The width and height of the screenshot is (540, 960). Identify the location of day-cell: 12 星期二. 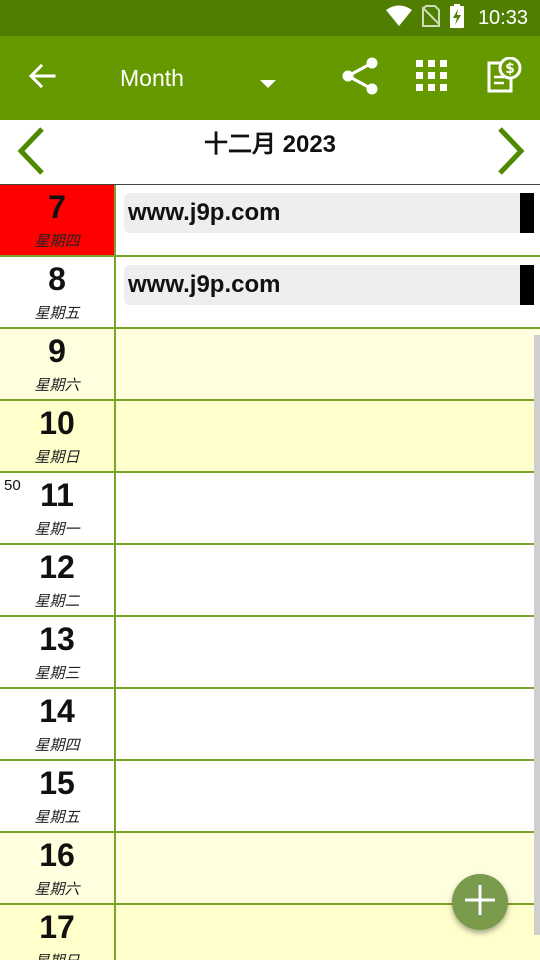
(58, 580).